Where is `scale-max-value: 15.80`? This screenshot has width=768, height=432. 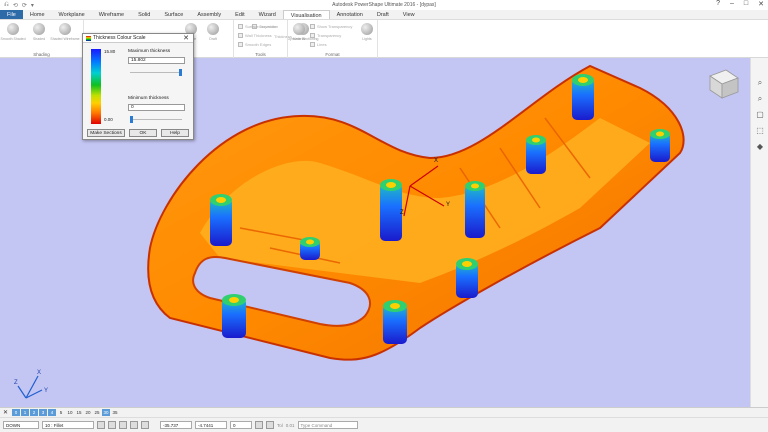
scale-max-value: 15.80 is located at coordinates (110, 51).